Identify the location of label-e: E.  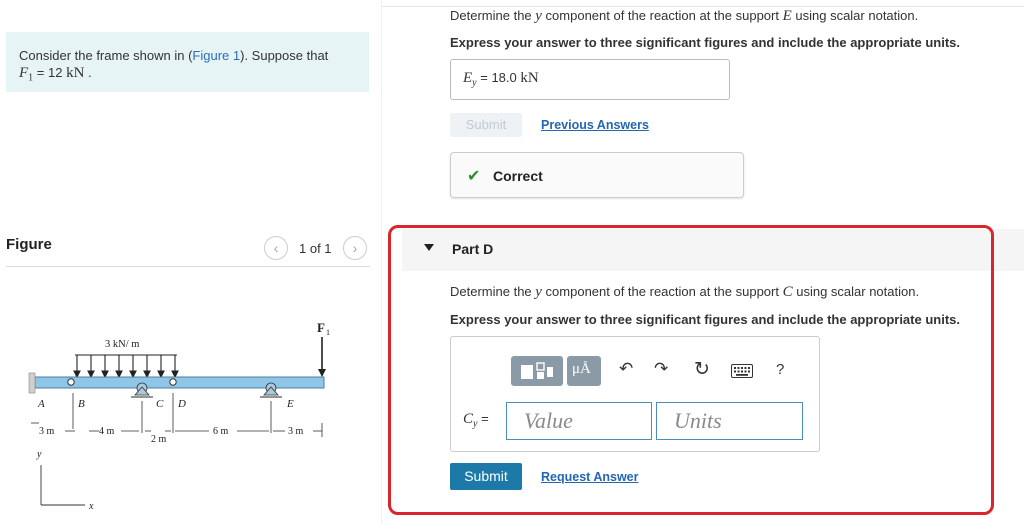
(290, 404).